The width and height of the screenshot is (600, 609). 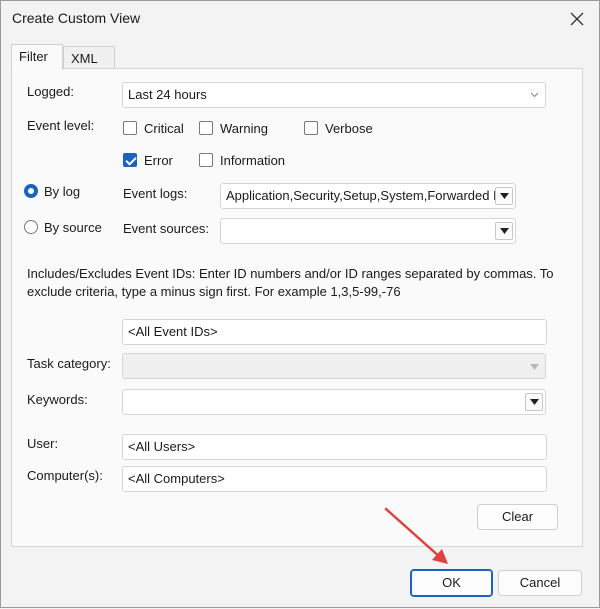 What do you see at coordinates (162, 446) in the screenshot?
I see `user-value: <All Users>` at bounding box center [162, 446].